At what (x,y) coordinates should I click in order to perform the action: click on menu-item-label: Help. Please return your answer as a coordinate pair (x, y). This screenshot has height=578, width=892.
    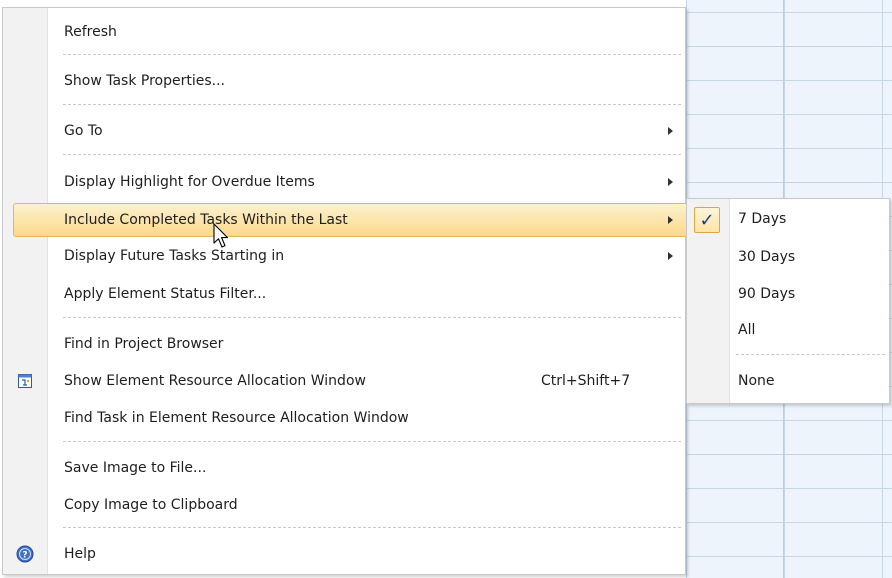
    Looking at the image, I should click on (80, 554).